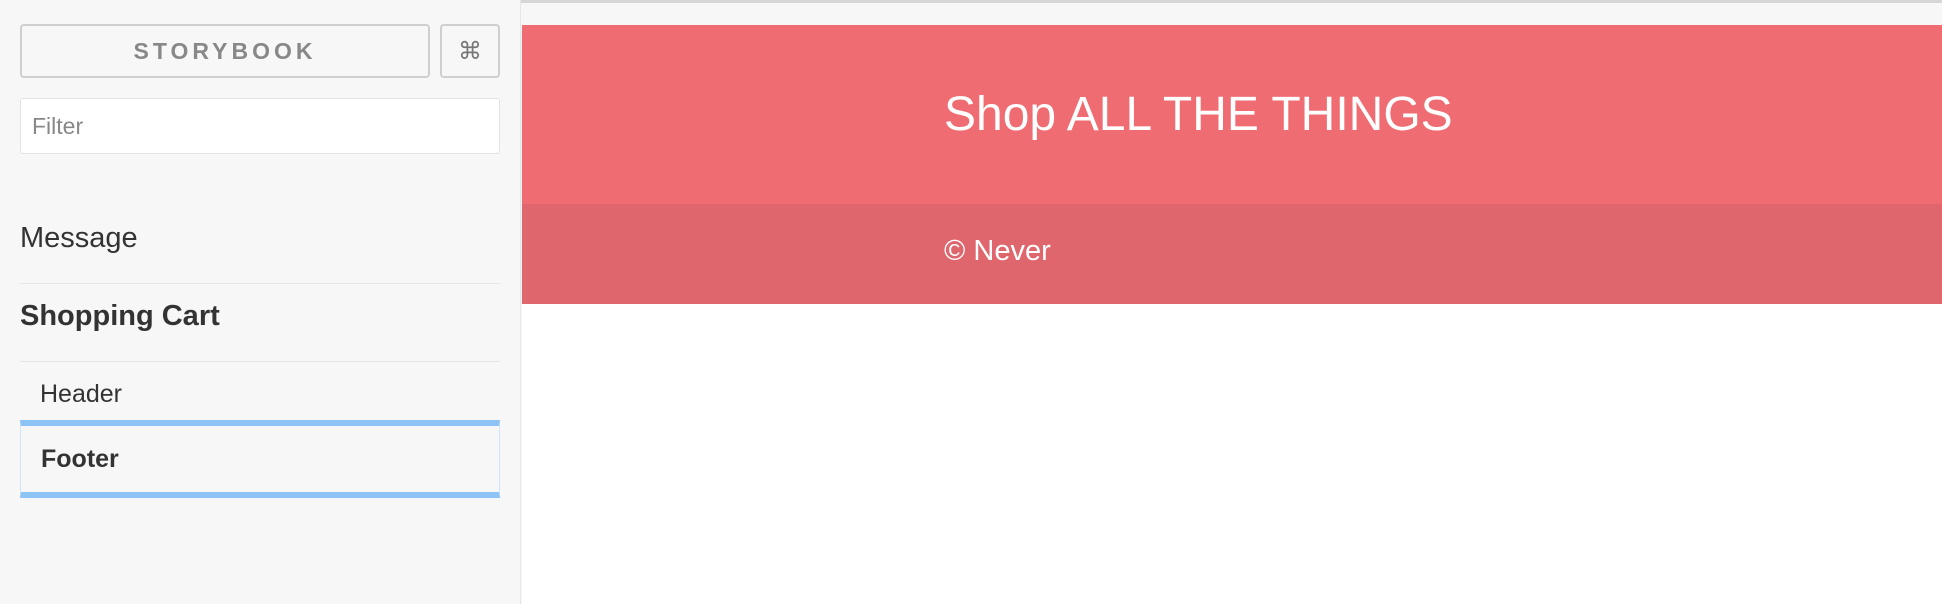 The image size is (1942, 604). Describe the element at coordinates (80, 458) in the screenshot. I see `story-label: Footer` at that location.